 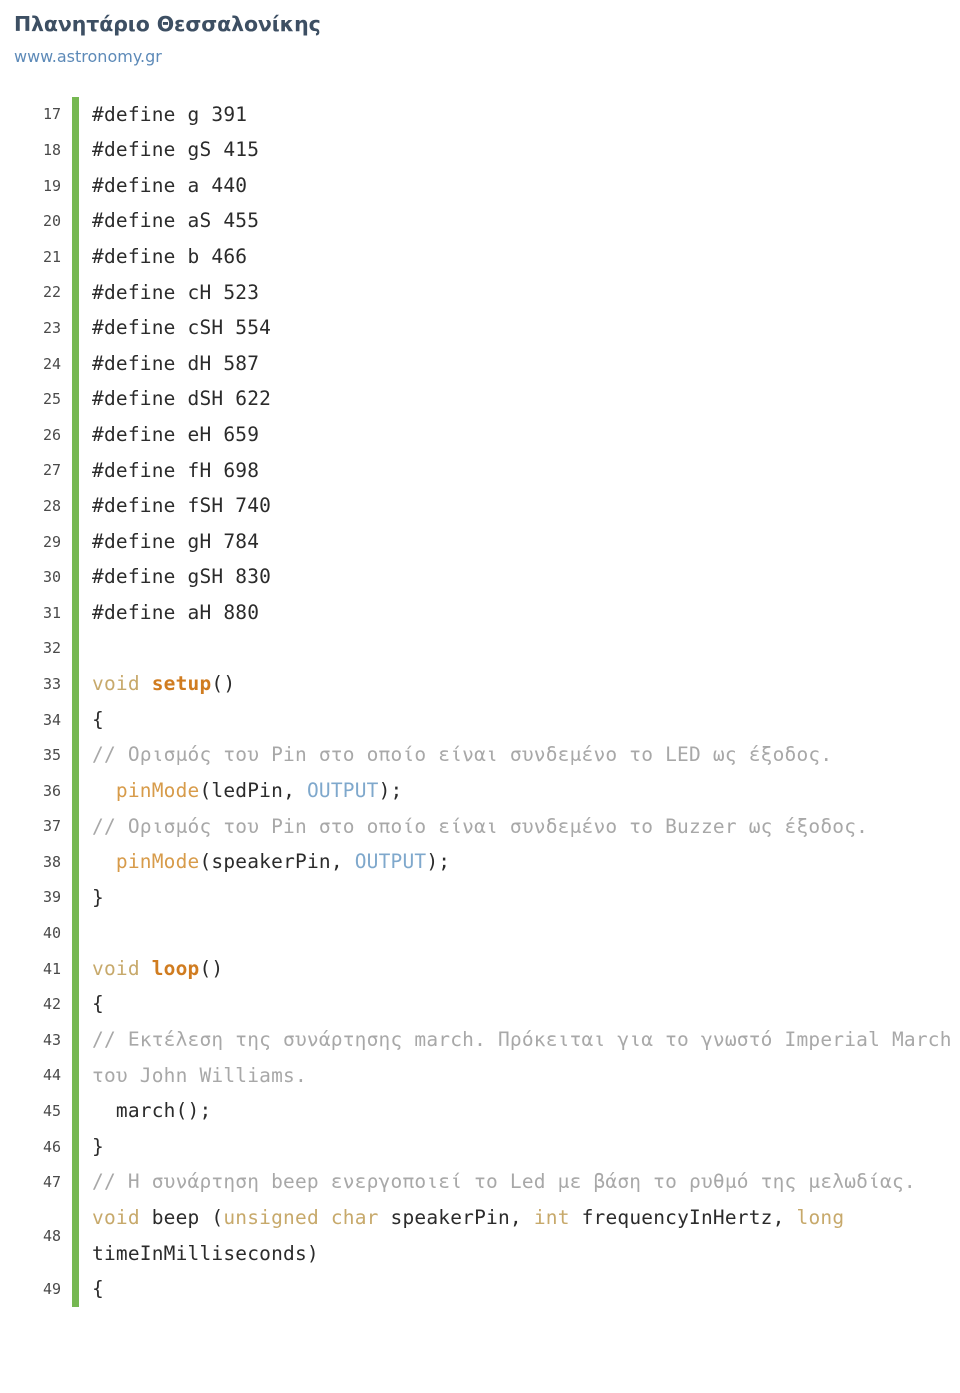 I want to click on code-line-text: #define aS 455, so click(x=519, y=221).